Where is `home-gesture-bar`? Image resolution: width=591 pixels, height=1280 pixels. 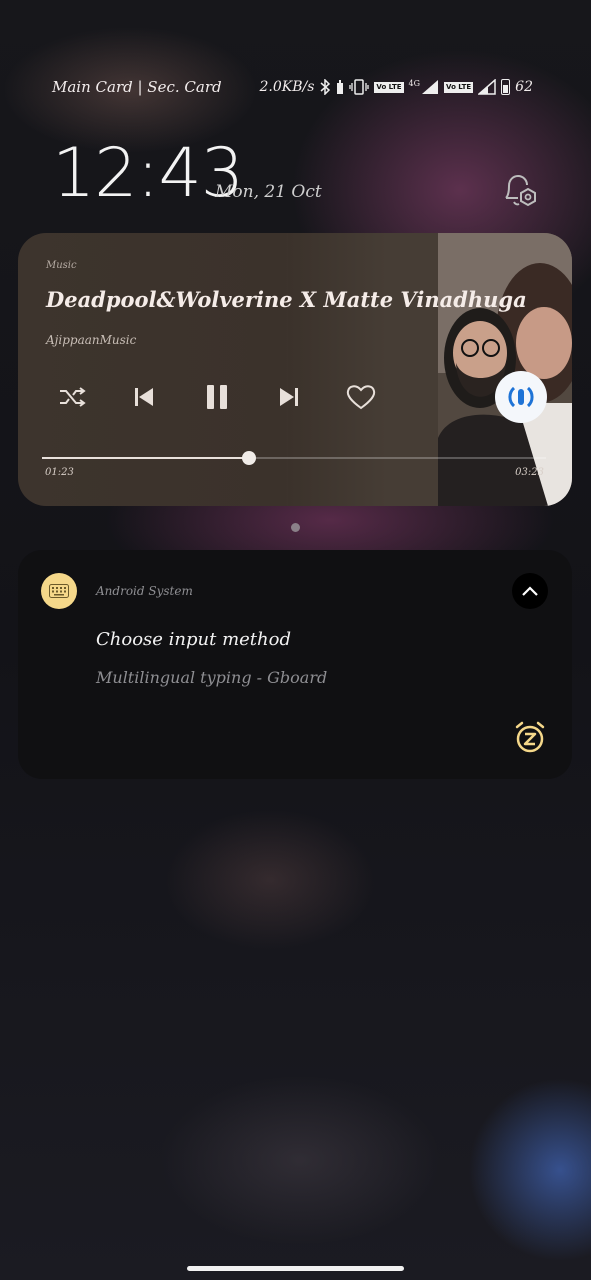 home-gesture-bar is located at coordinates (295, 1268).